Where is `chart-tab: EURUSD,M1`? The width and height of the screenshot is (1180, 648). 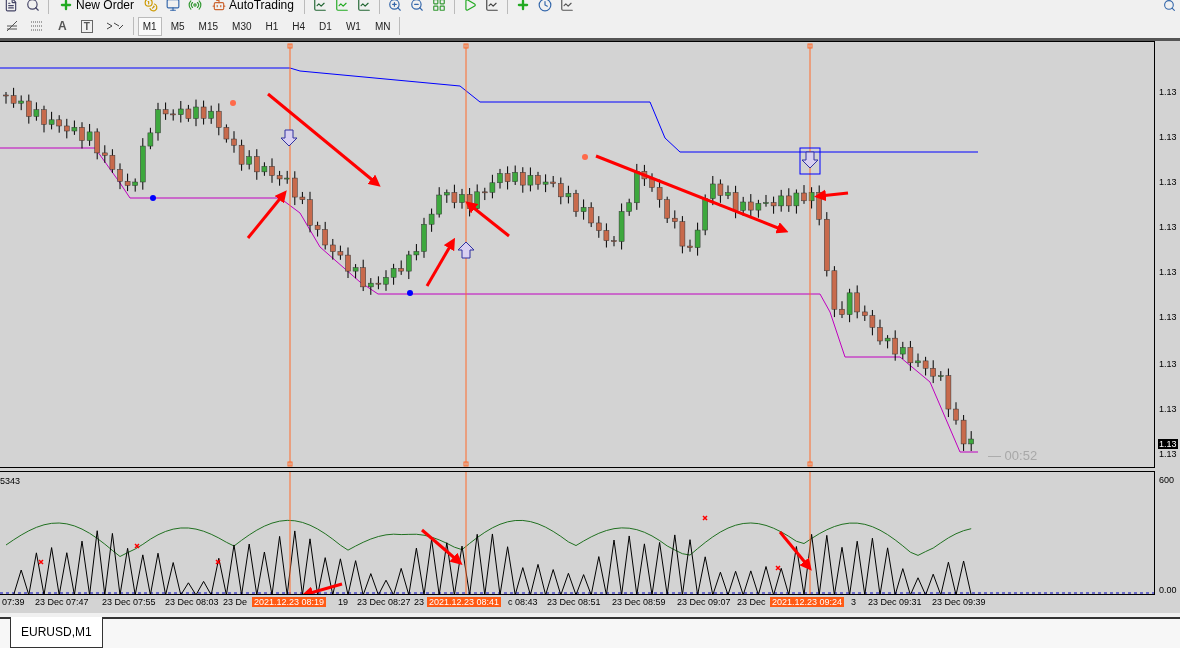
chart-tab: EURUSD,M1 is located at coordinates (56, 632).